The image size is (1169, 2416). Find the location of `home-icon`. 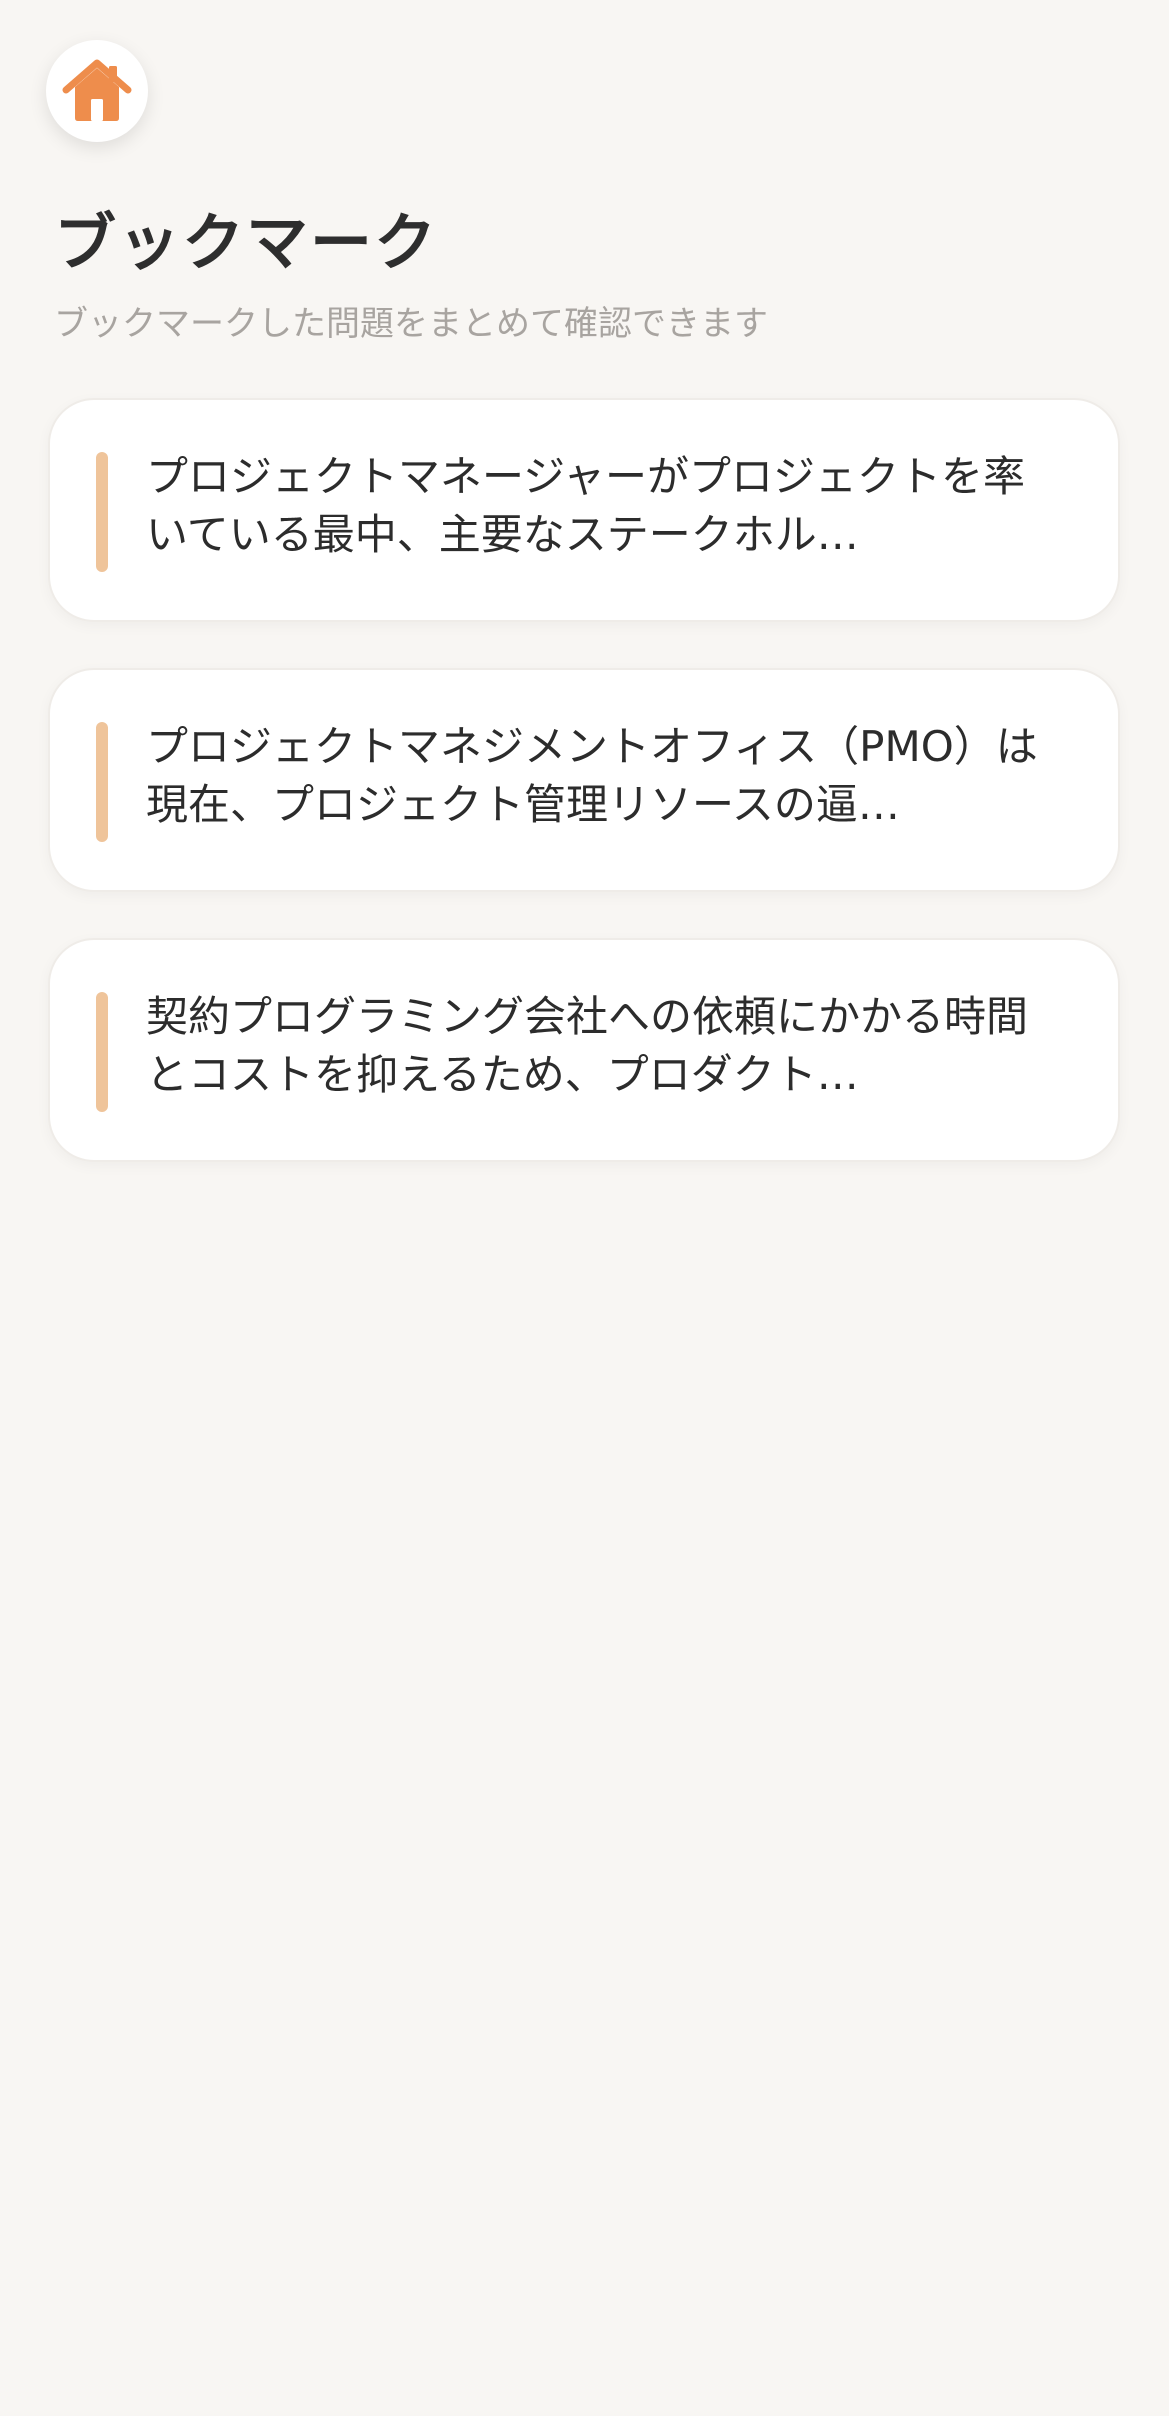

home-icon is located at coordinates (97, 91).